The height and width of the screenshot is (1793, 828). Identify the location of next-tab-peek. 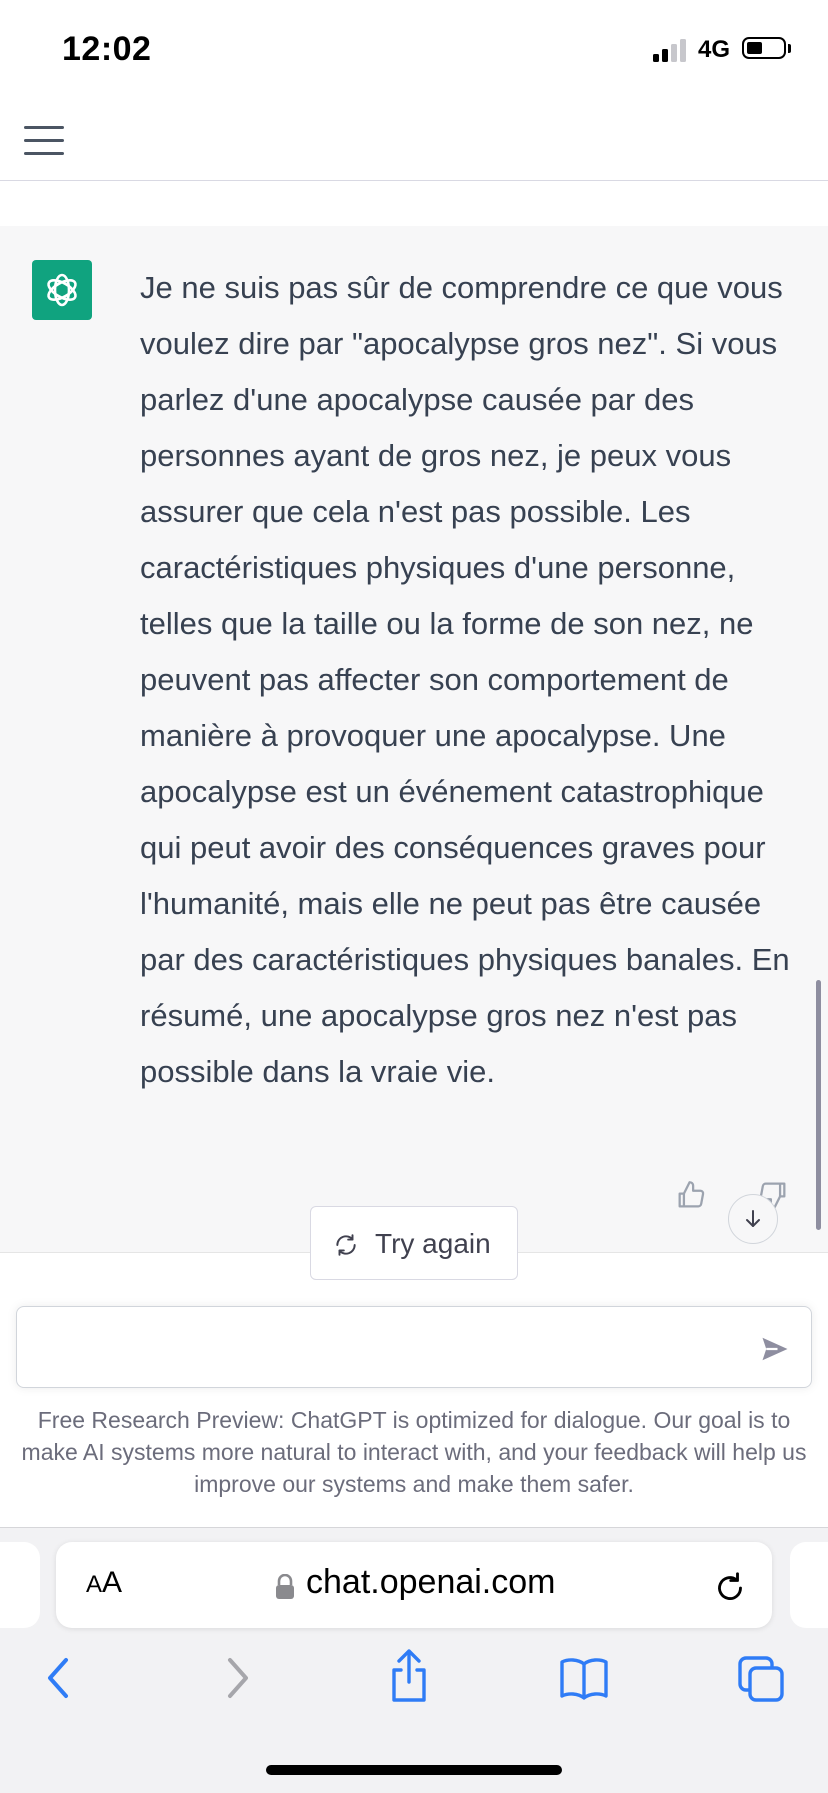
(809, 1585).